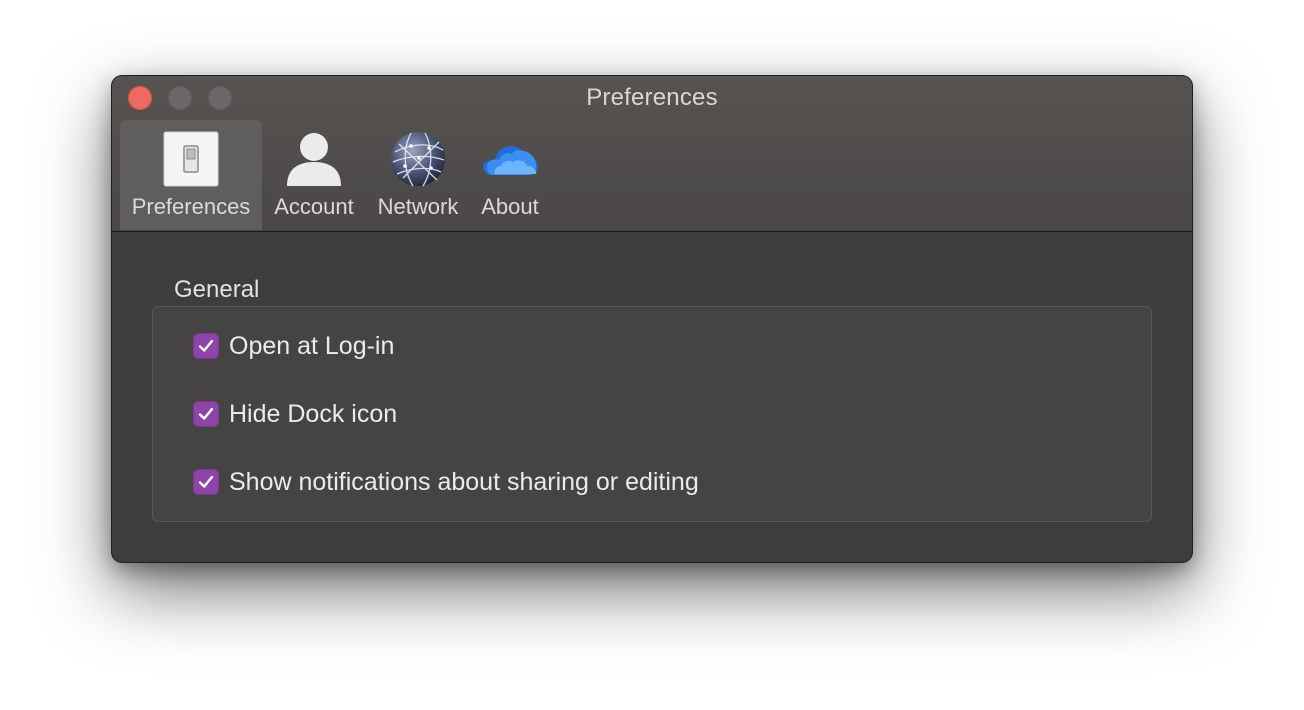  I want to click on tab-preferences-label: Preferences, so click(191, 206).